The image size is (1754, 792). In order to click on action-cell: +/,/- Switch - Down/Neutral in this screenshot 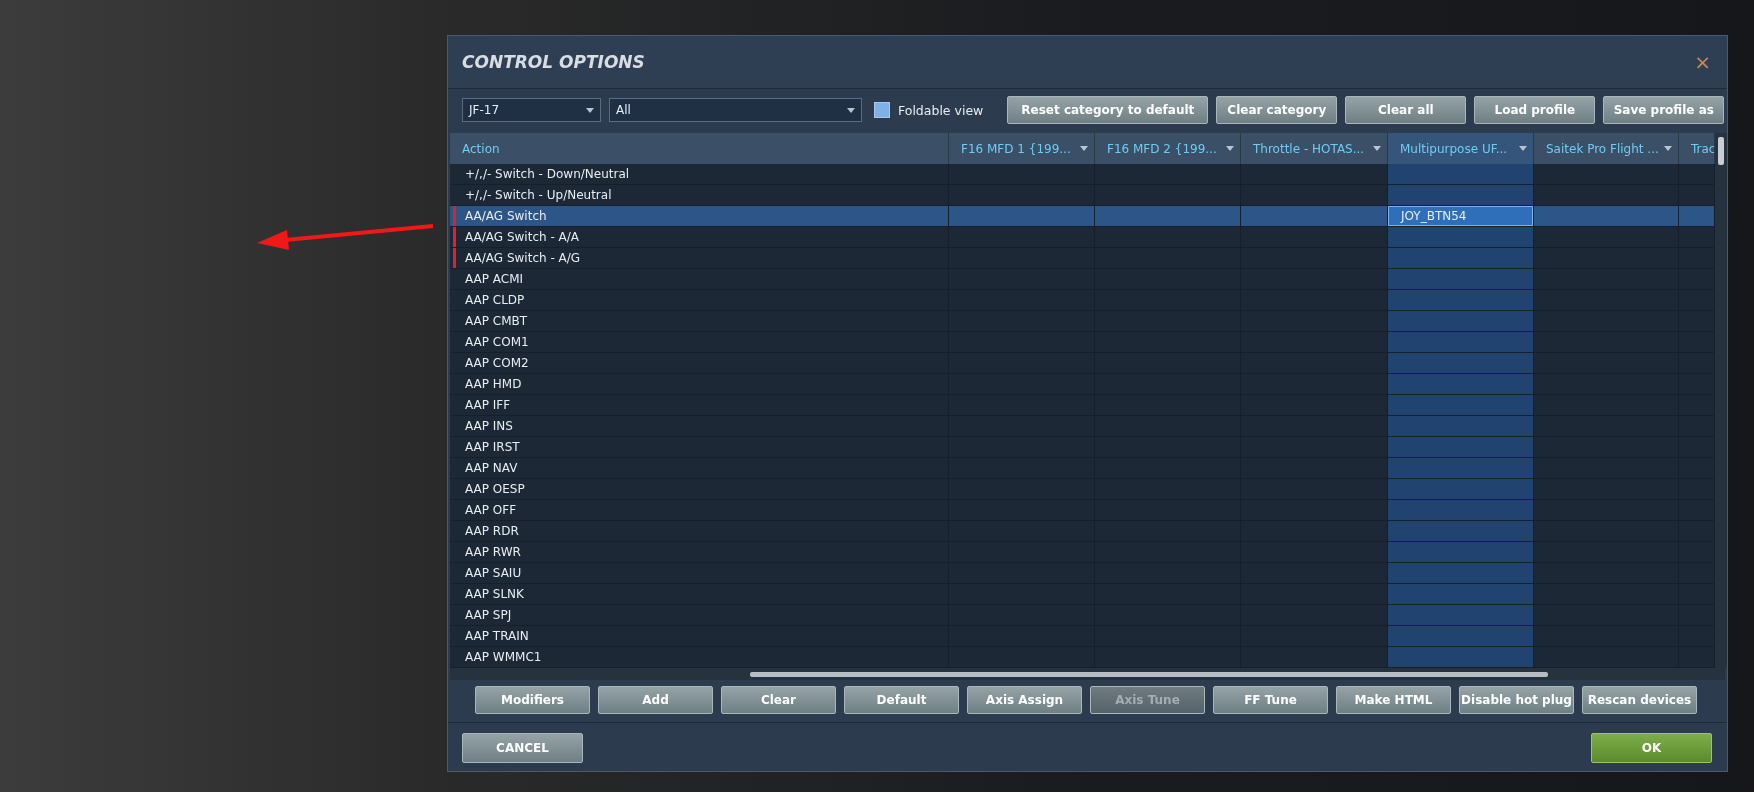, I will do `click(699, 174)`.